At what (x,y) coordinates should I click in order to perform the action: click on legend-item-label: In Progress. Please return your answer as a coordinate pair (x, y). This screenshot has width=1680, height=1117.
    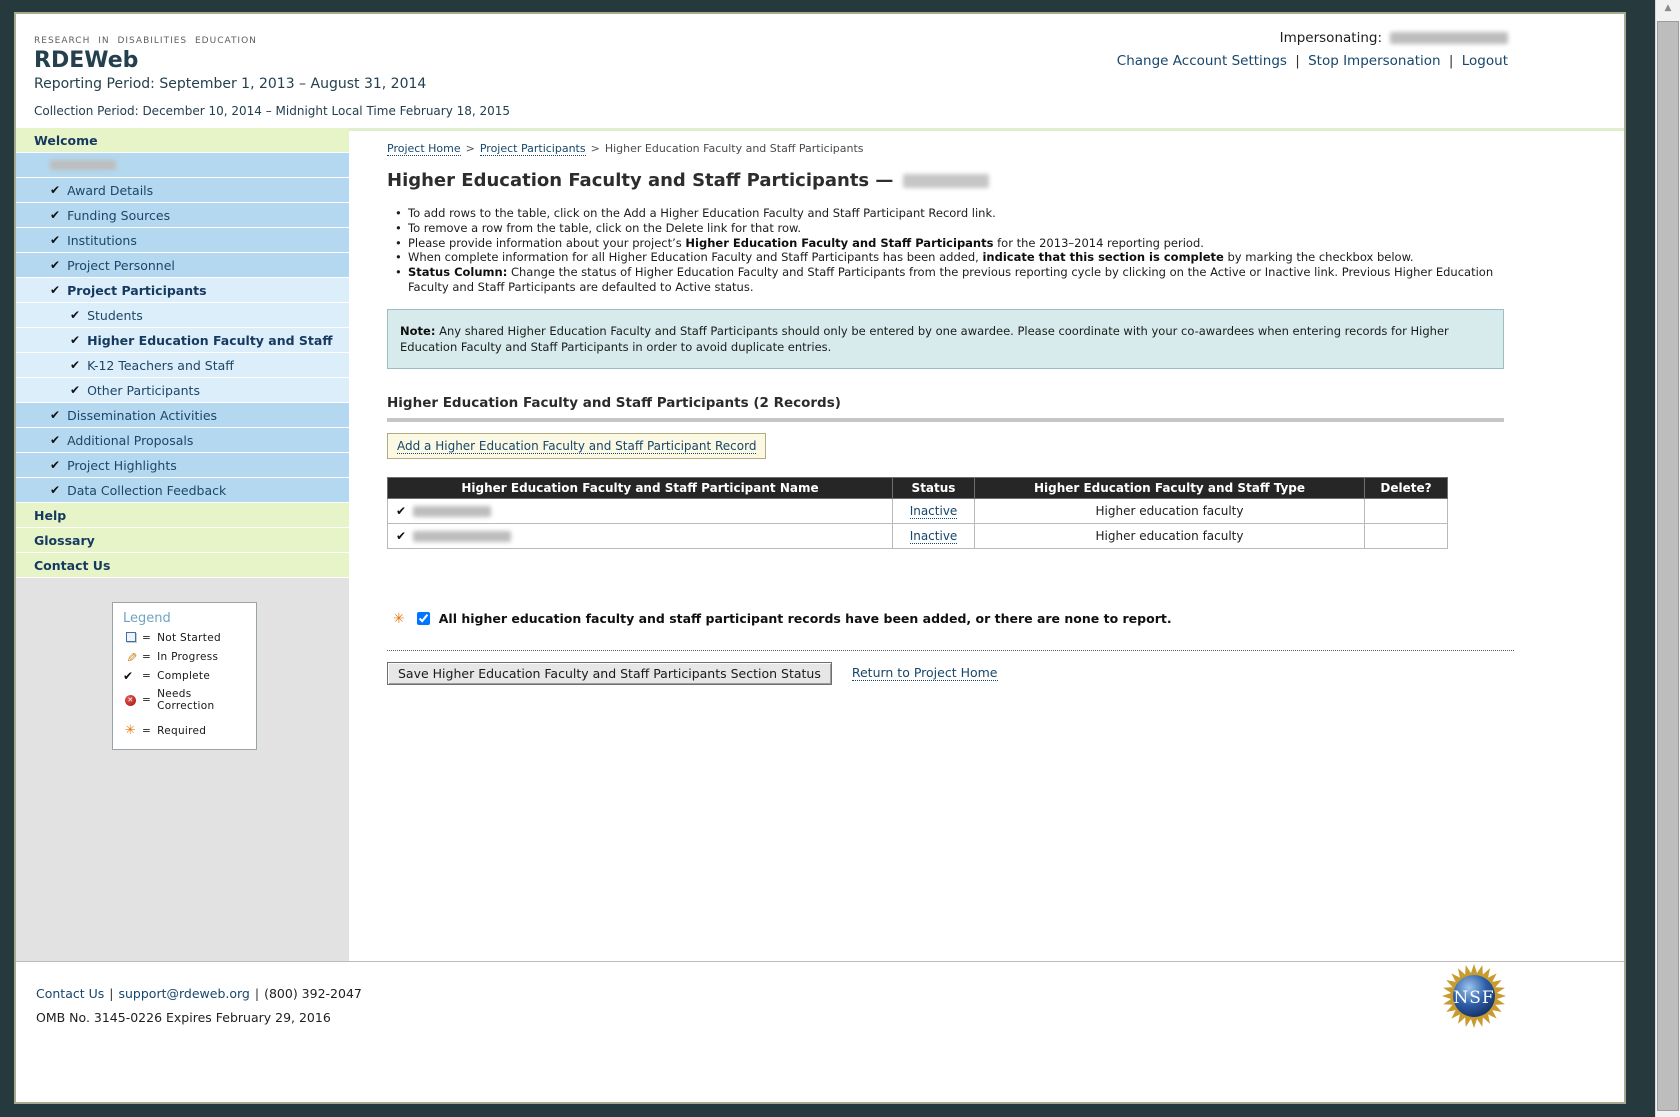
    Looking at the image, I should click on (188, 657).